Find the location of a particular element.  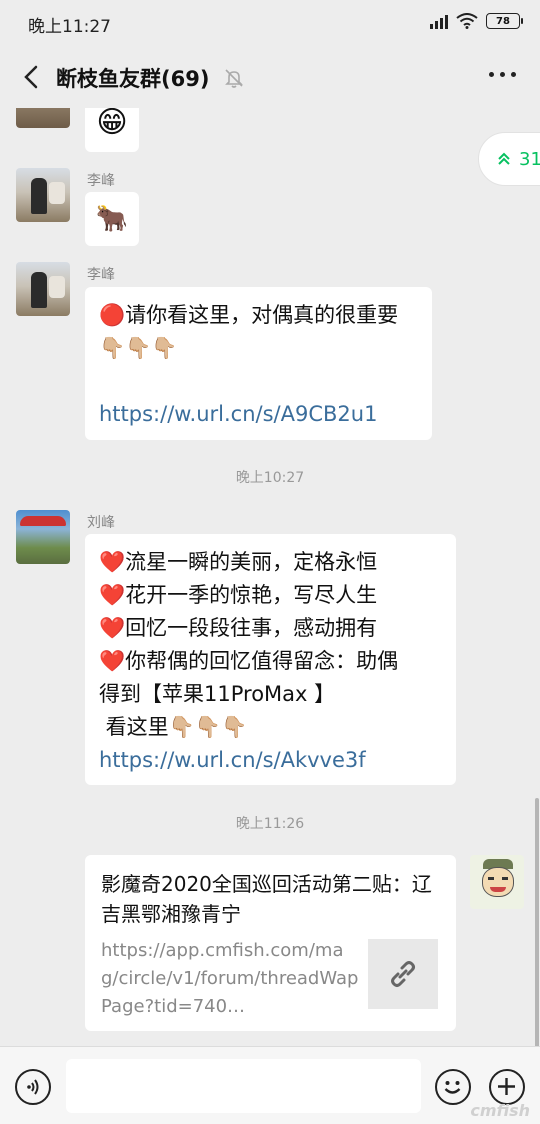

watermark: cmfish is located at coordinates (500, 1110).